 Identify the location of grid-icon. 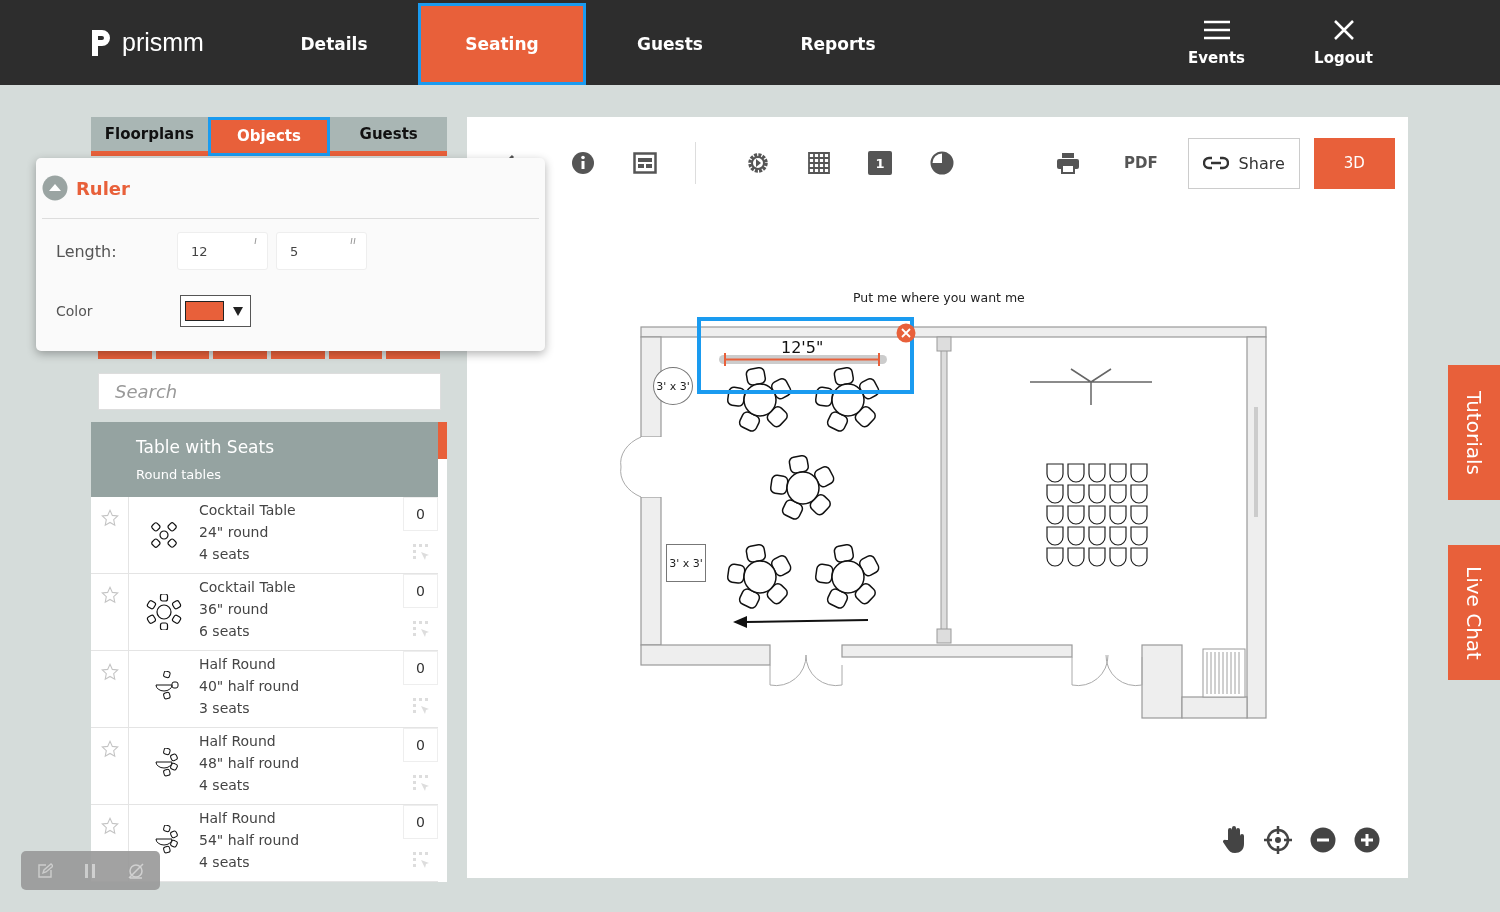
(819, 163).